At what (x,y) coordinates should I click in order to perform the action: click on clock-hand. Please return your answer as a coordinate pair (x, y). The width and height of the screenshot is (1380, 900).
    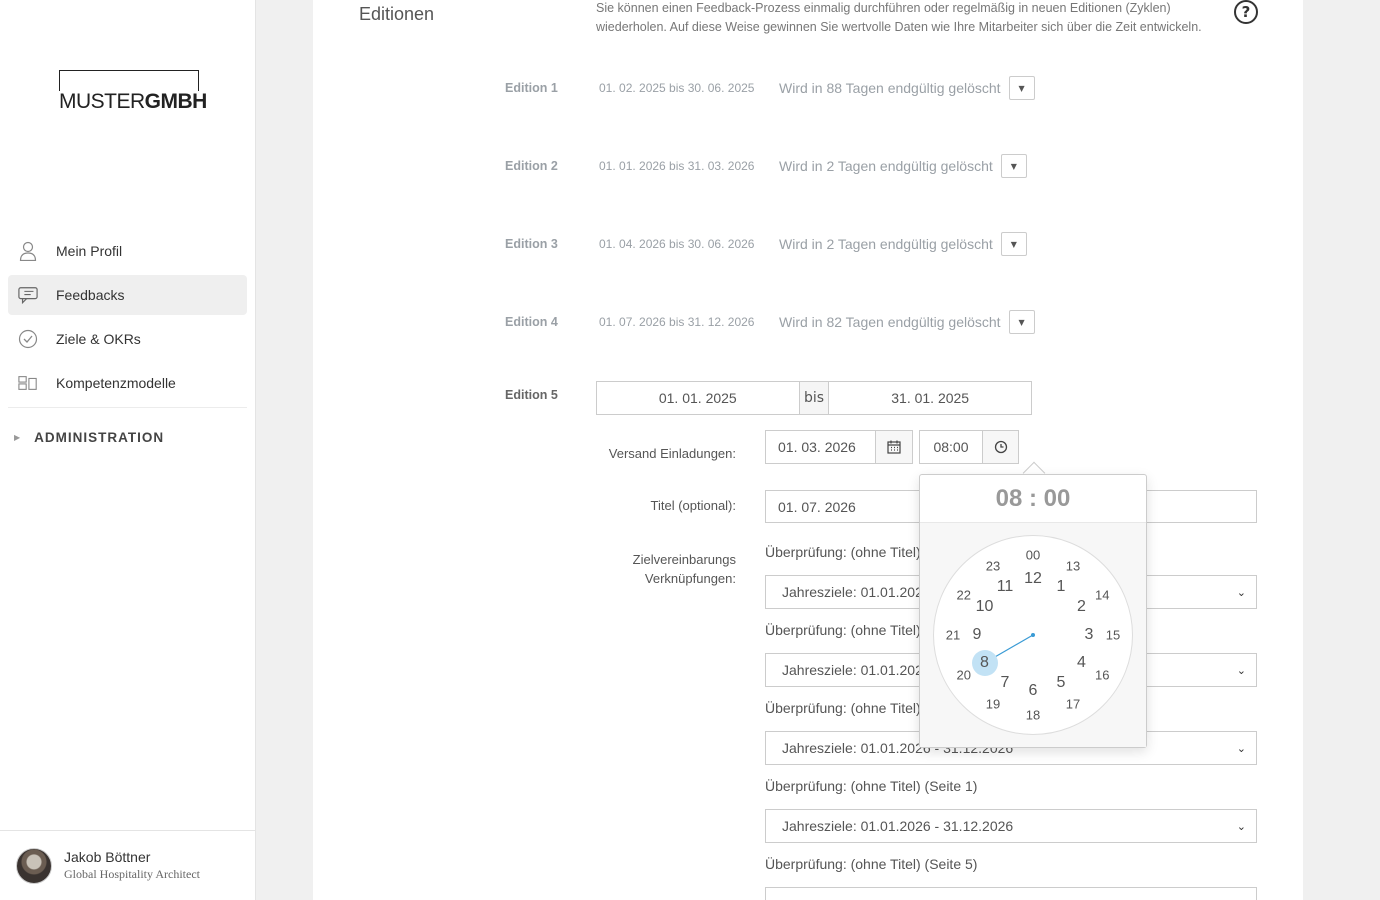
    Looking at the image, I should click on (1009, 648).